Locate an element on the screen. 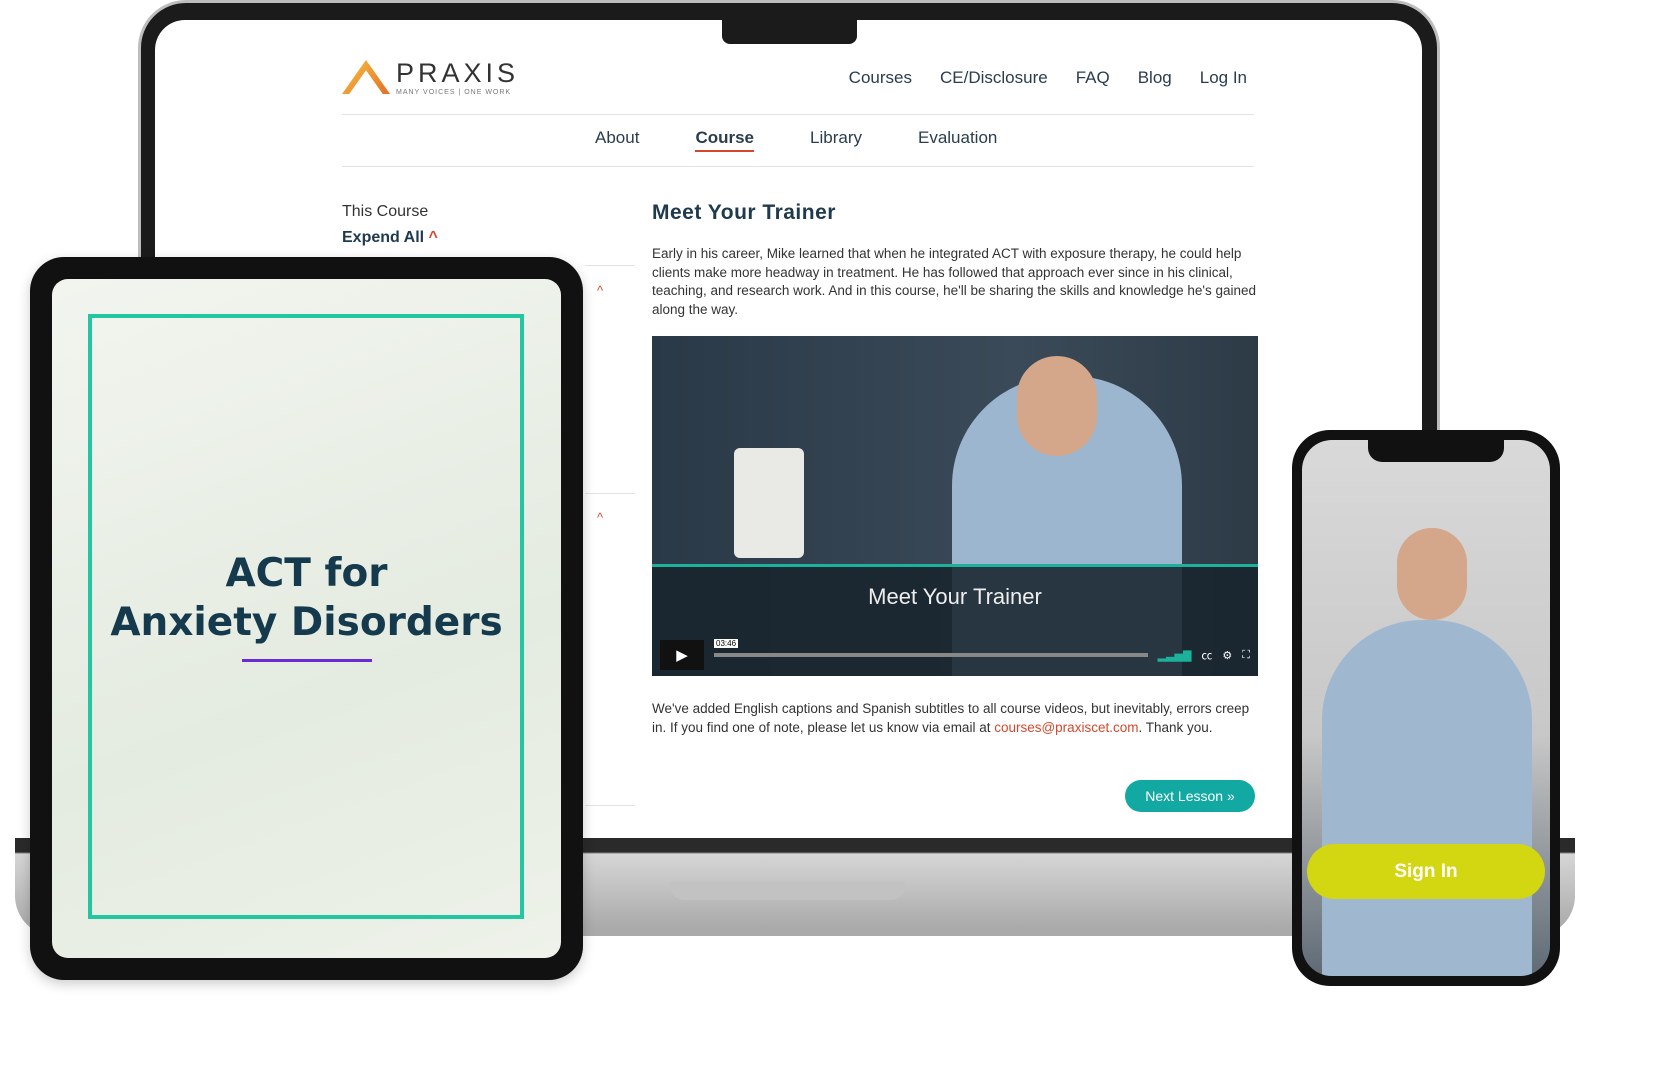 This screenshot has width=1656, height=1068. title-line-1: ACT for is located at coordinates (306, 573).